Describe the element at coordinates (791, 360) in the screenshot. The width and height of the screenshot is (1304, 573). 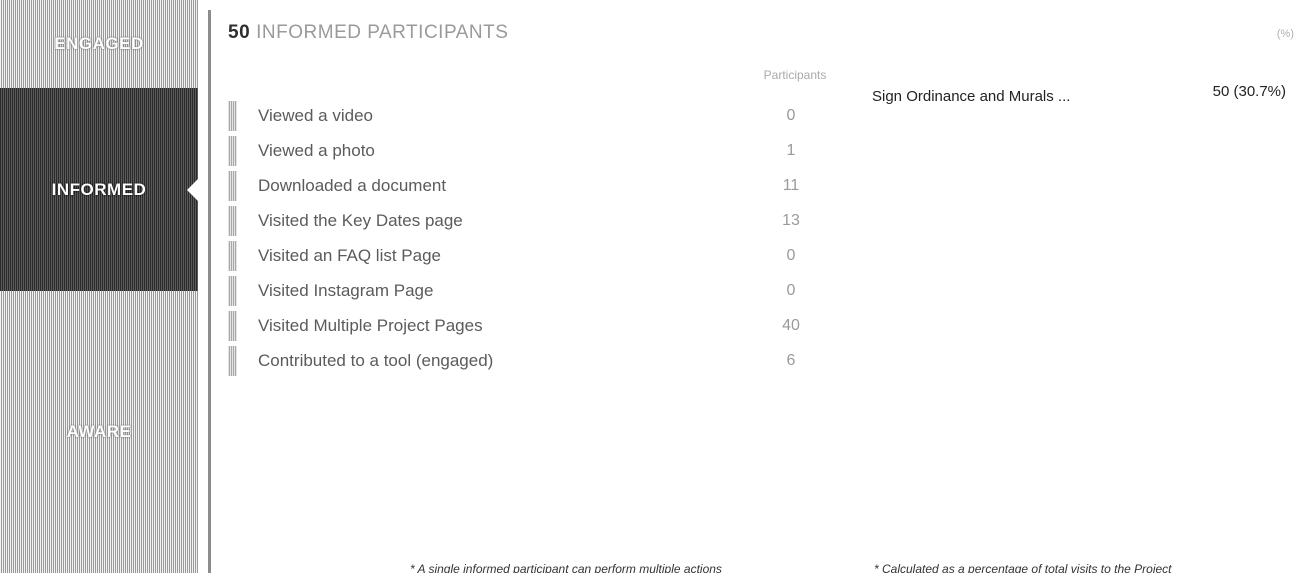
I see `action-value: 6` at that location.